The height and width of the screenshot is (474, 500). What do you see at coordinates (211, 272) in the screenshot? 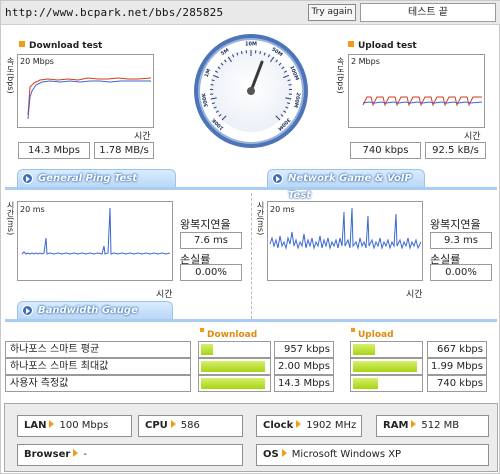
I see `ping-loss-value: 0.00%` at bounding box center [211, 272].